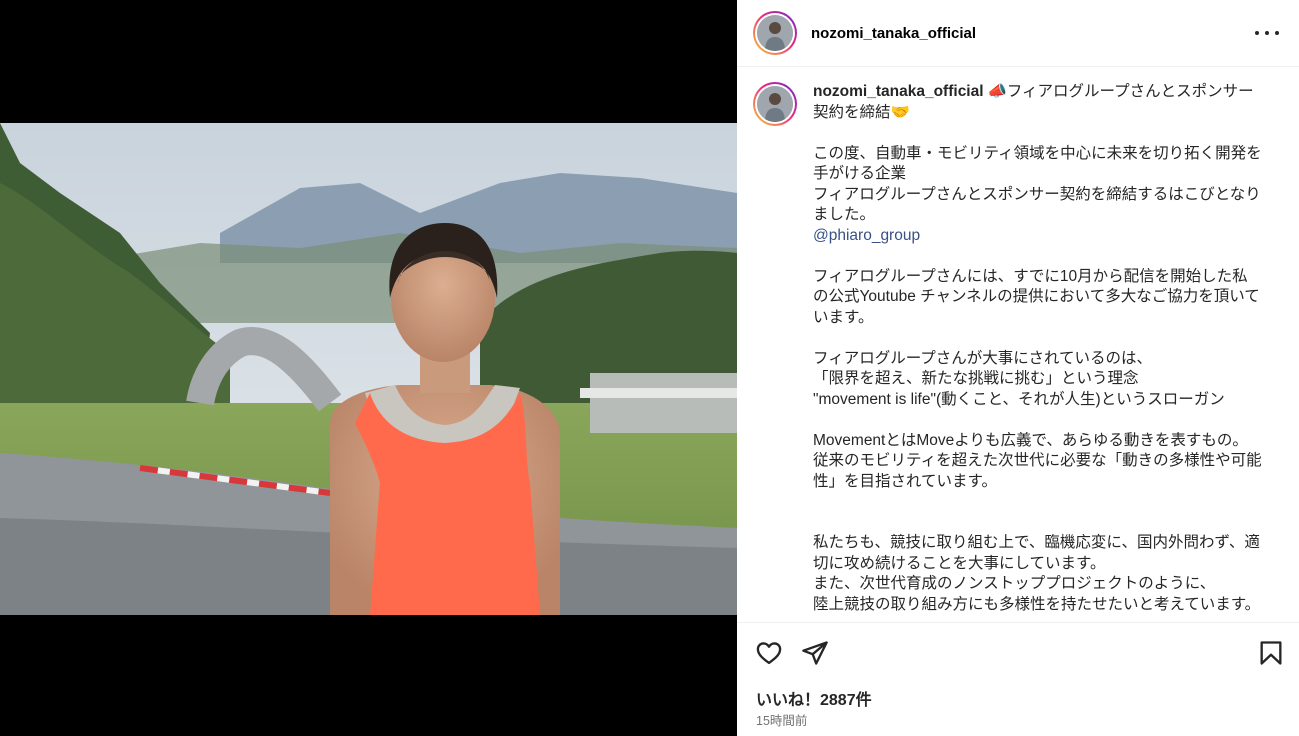 Image resolution: width=1299 pixels, height=736 pixels. Describe the element at coordinates (769, 653) in the screenshot. I see `heart-icon` at that location.